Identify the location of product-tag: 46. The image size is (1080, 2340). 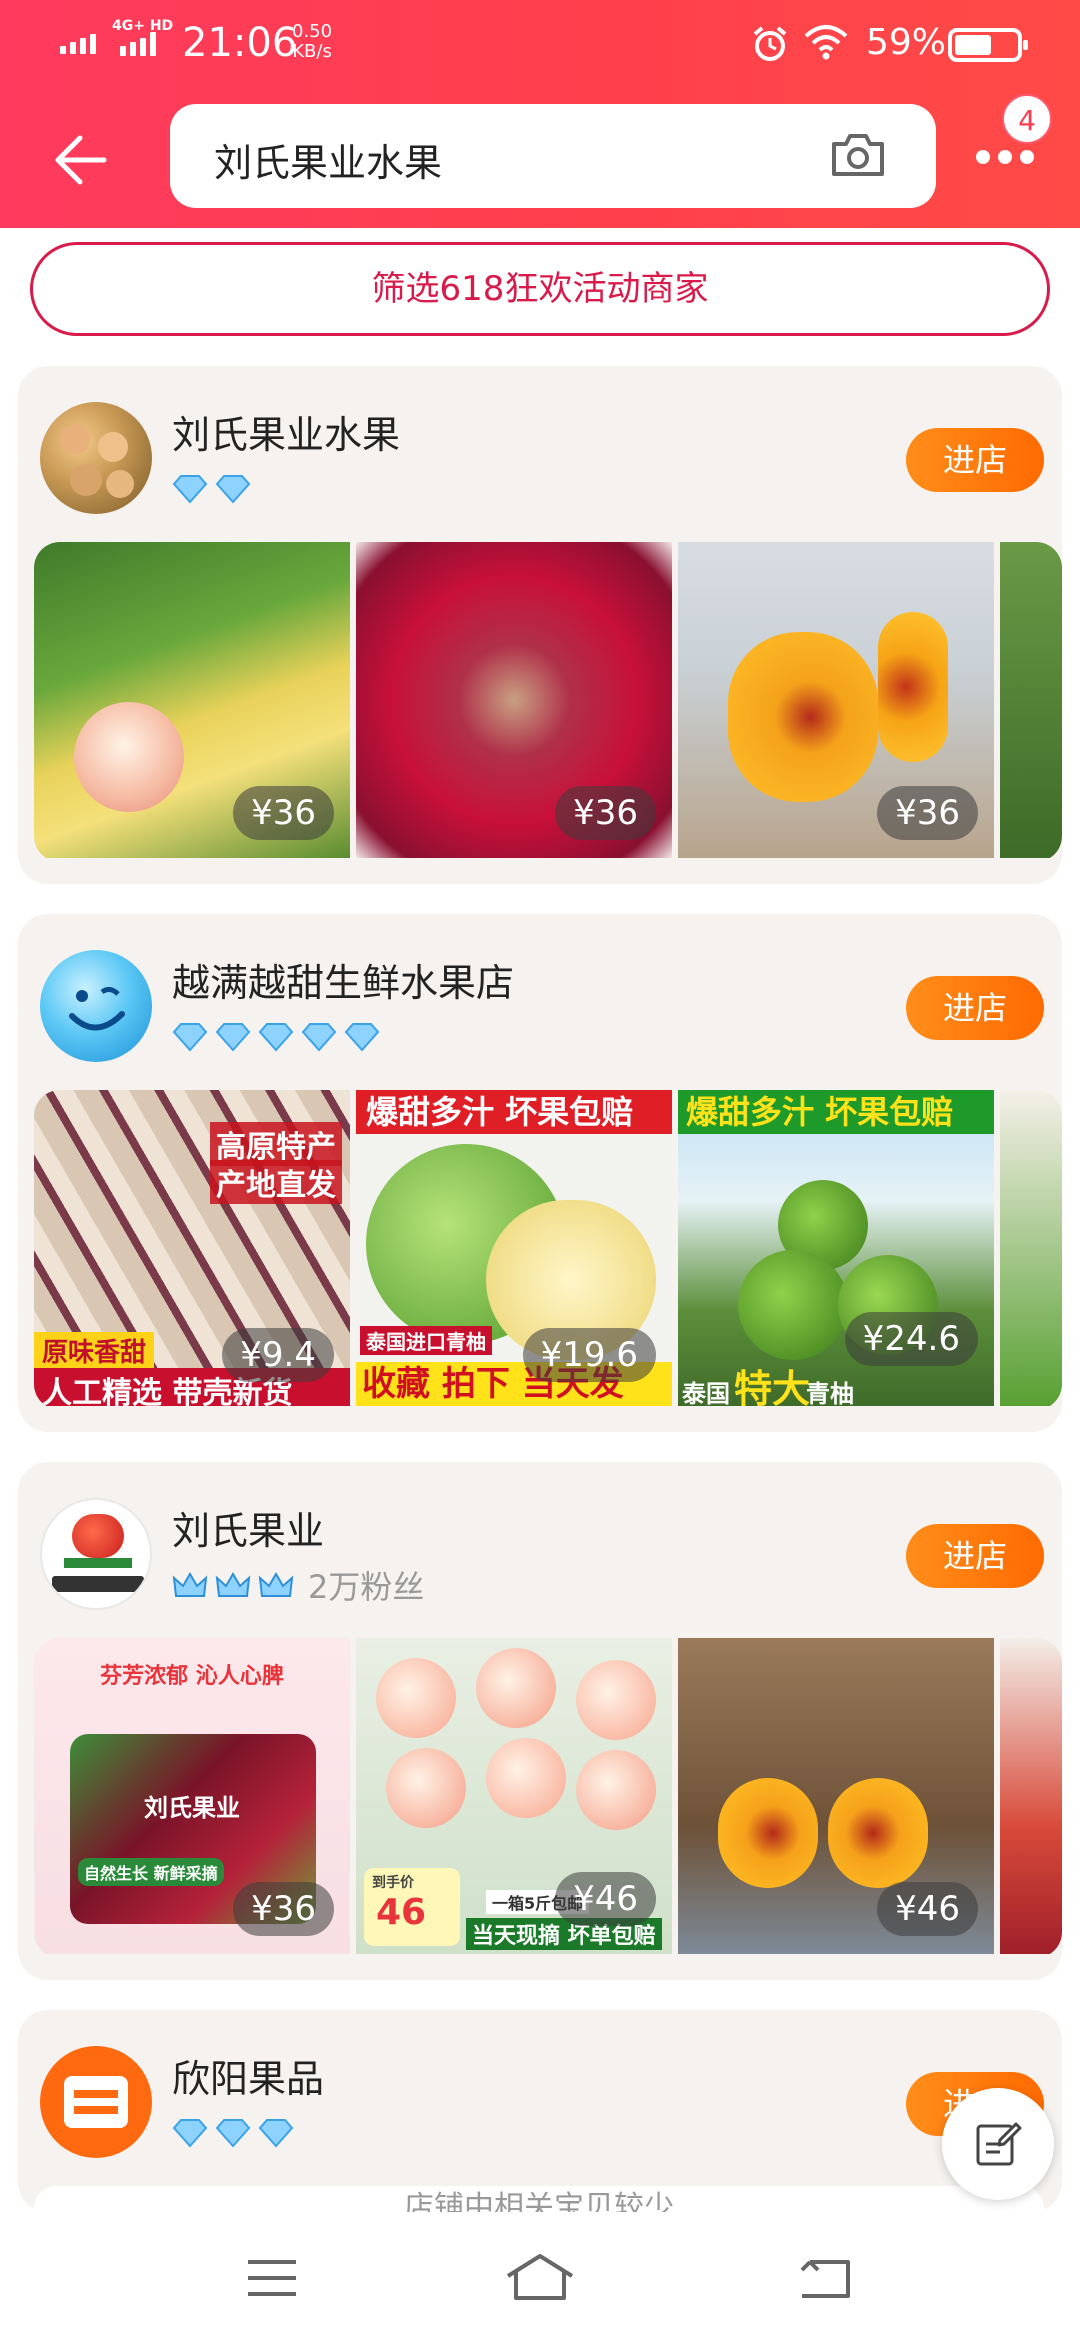
(401, 1912).